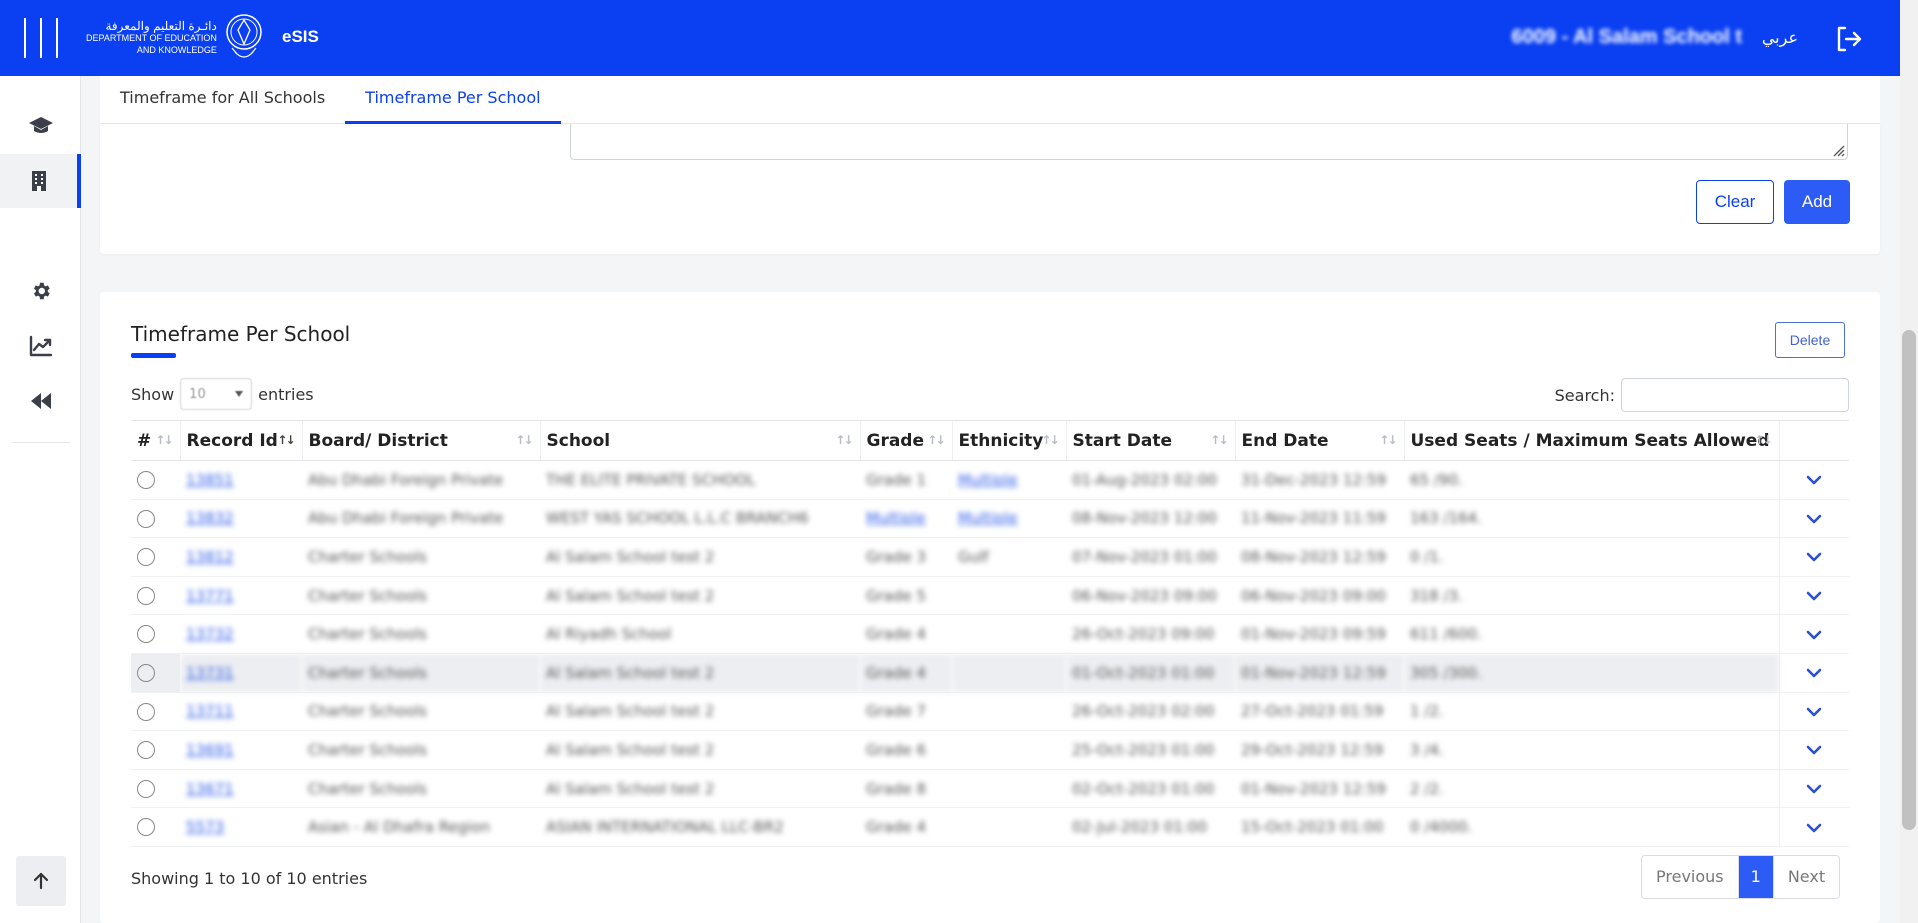 The image size is (1918, 923). Describe the element at coordinates (420, 440) in the screenshot. I see `column-header-board: Board/ District ↑↓` at that location.